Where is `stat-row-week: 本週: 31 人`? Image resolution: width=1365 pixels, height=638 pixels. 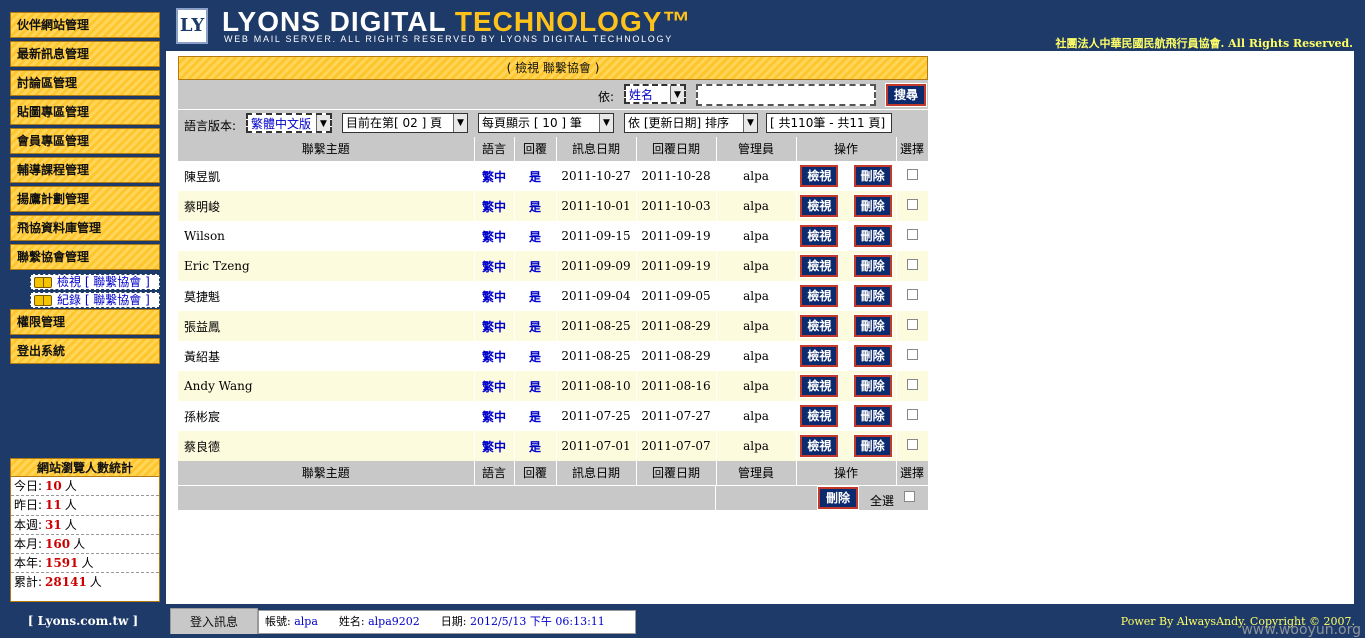
stat-row-week: 本週: 31 人 is located at coordinates (85, 525).